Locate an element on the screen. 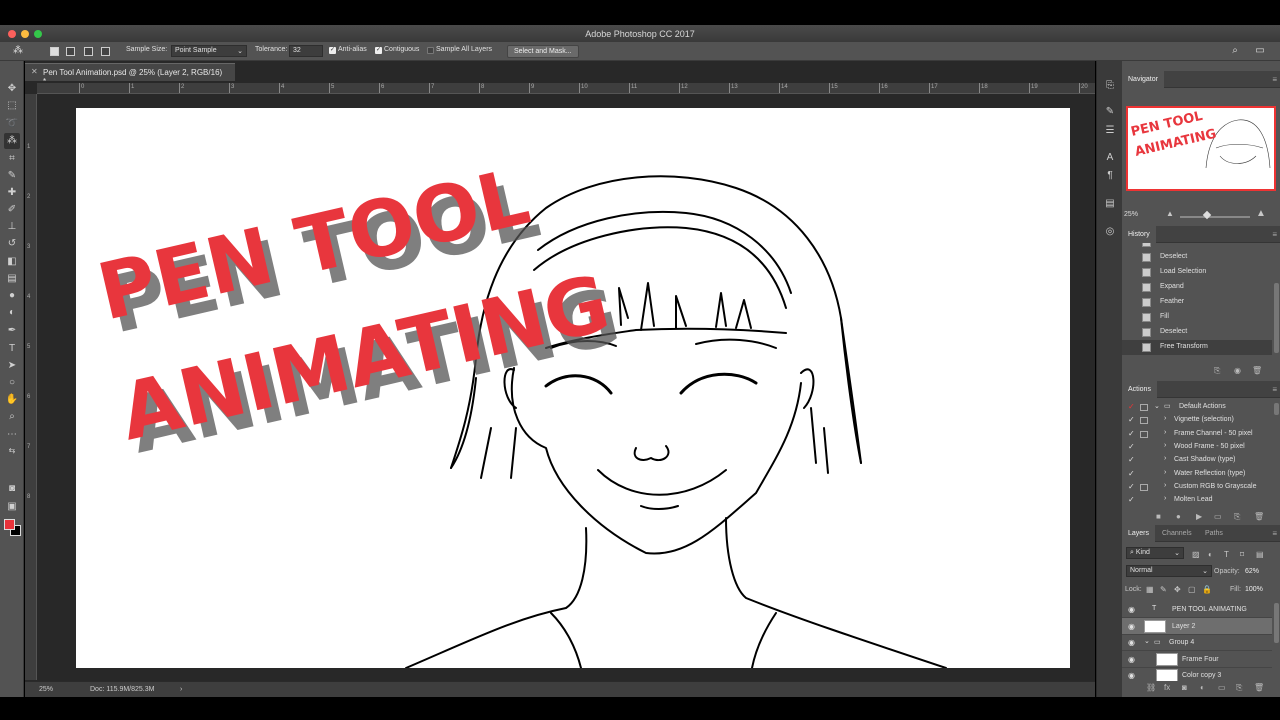  action-item: ✓ › Water Reflection (type) is located at coordinates (1197, 474).